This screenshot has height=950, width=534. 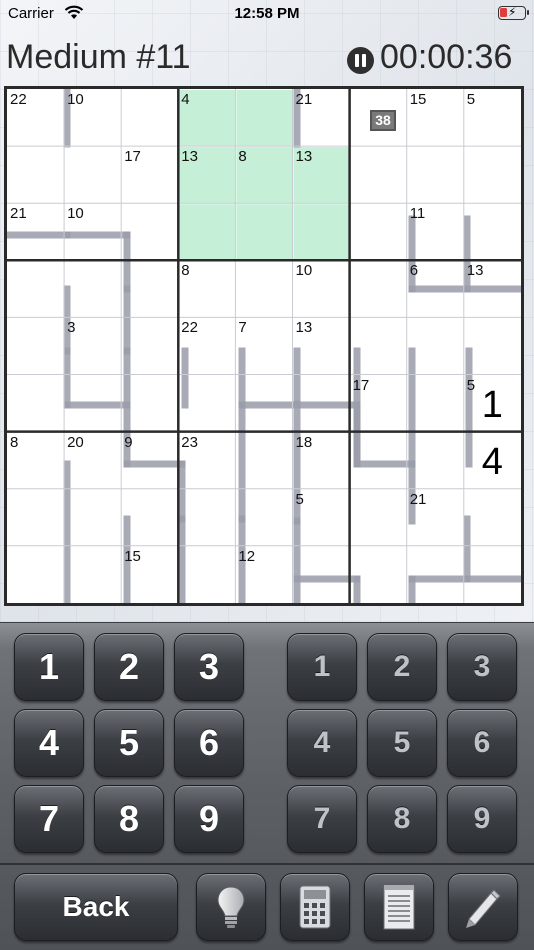 What do you see at coordinates (446, 57) in the screenshot?
I see `timer: 00:00:36` at bounding box center [446, 57].